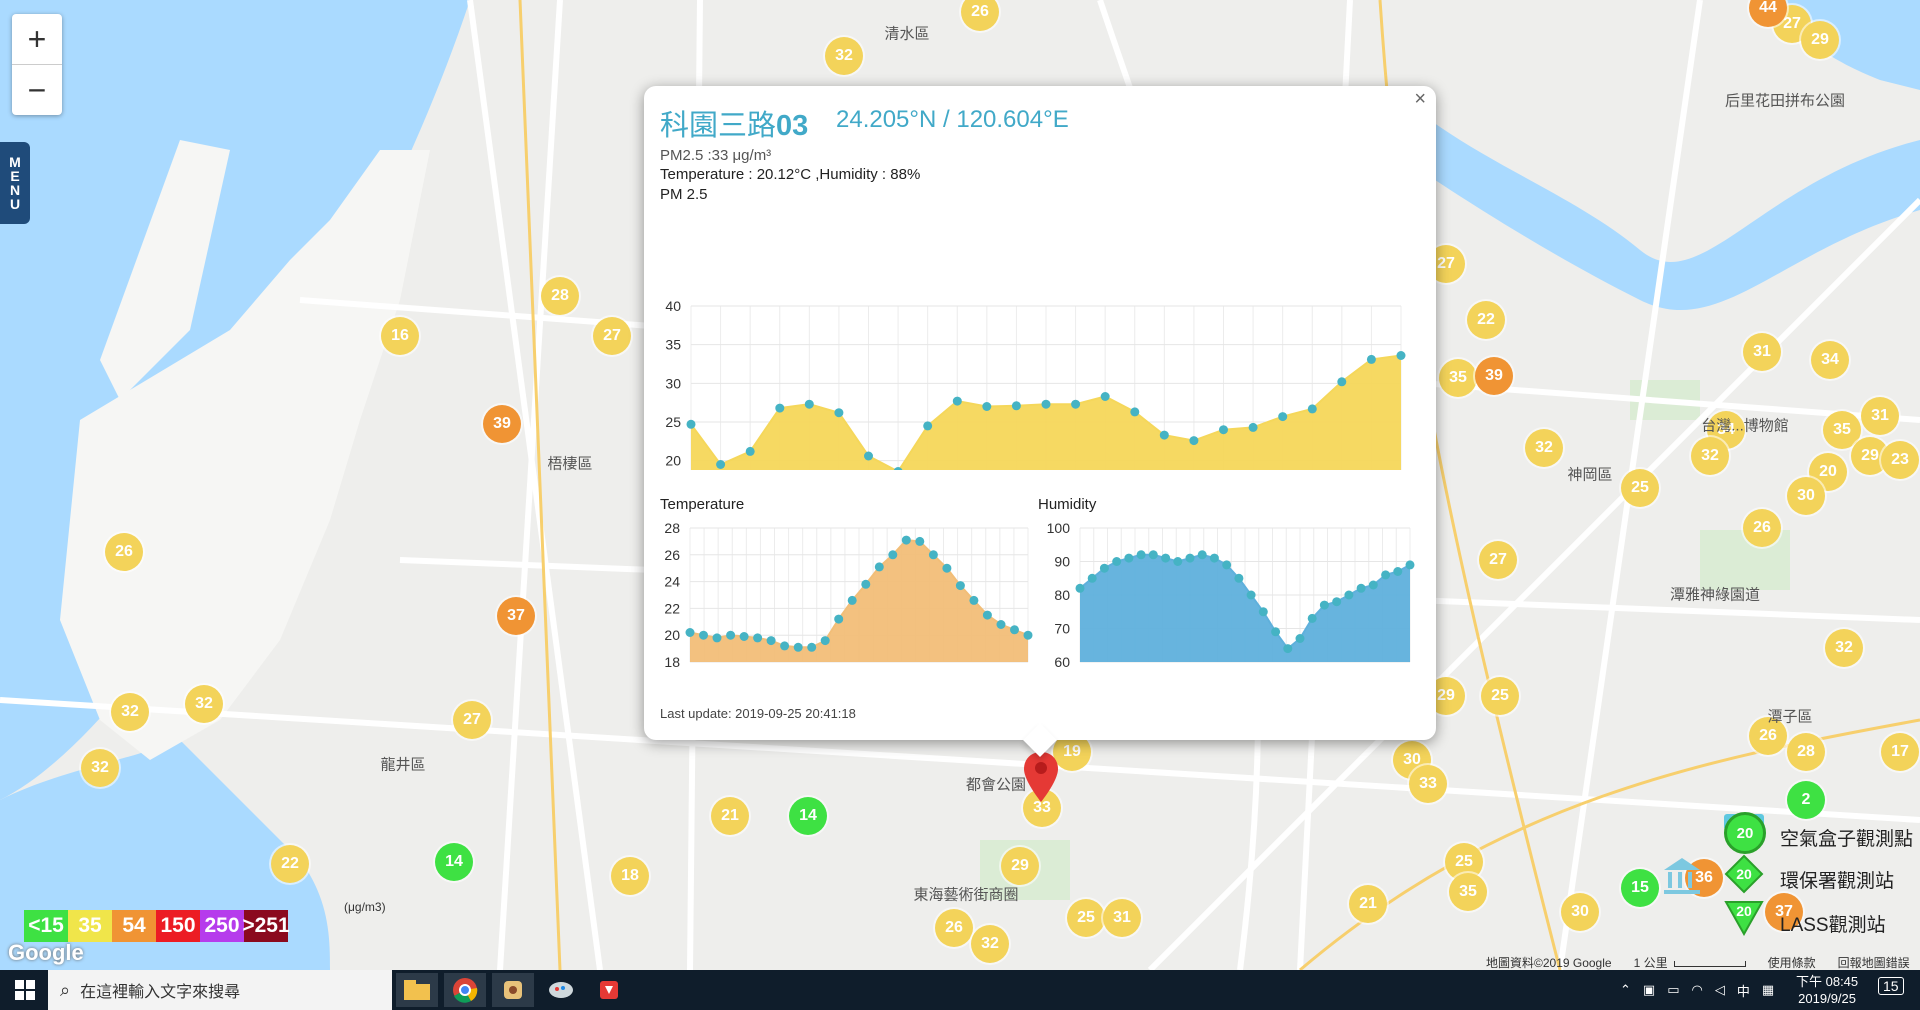 This screenshot has width=1920, height=1010. Describe the element at coordinates (25, 990) in the screenshot. I see `start-button` at that location.